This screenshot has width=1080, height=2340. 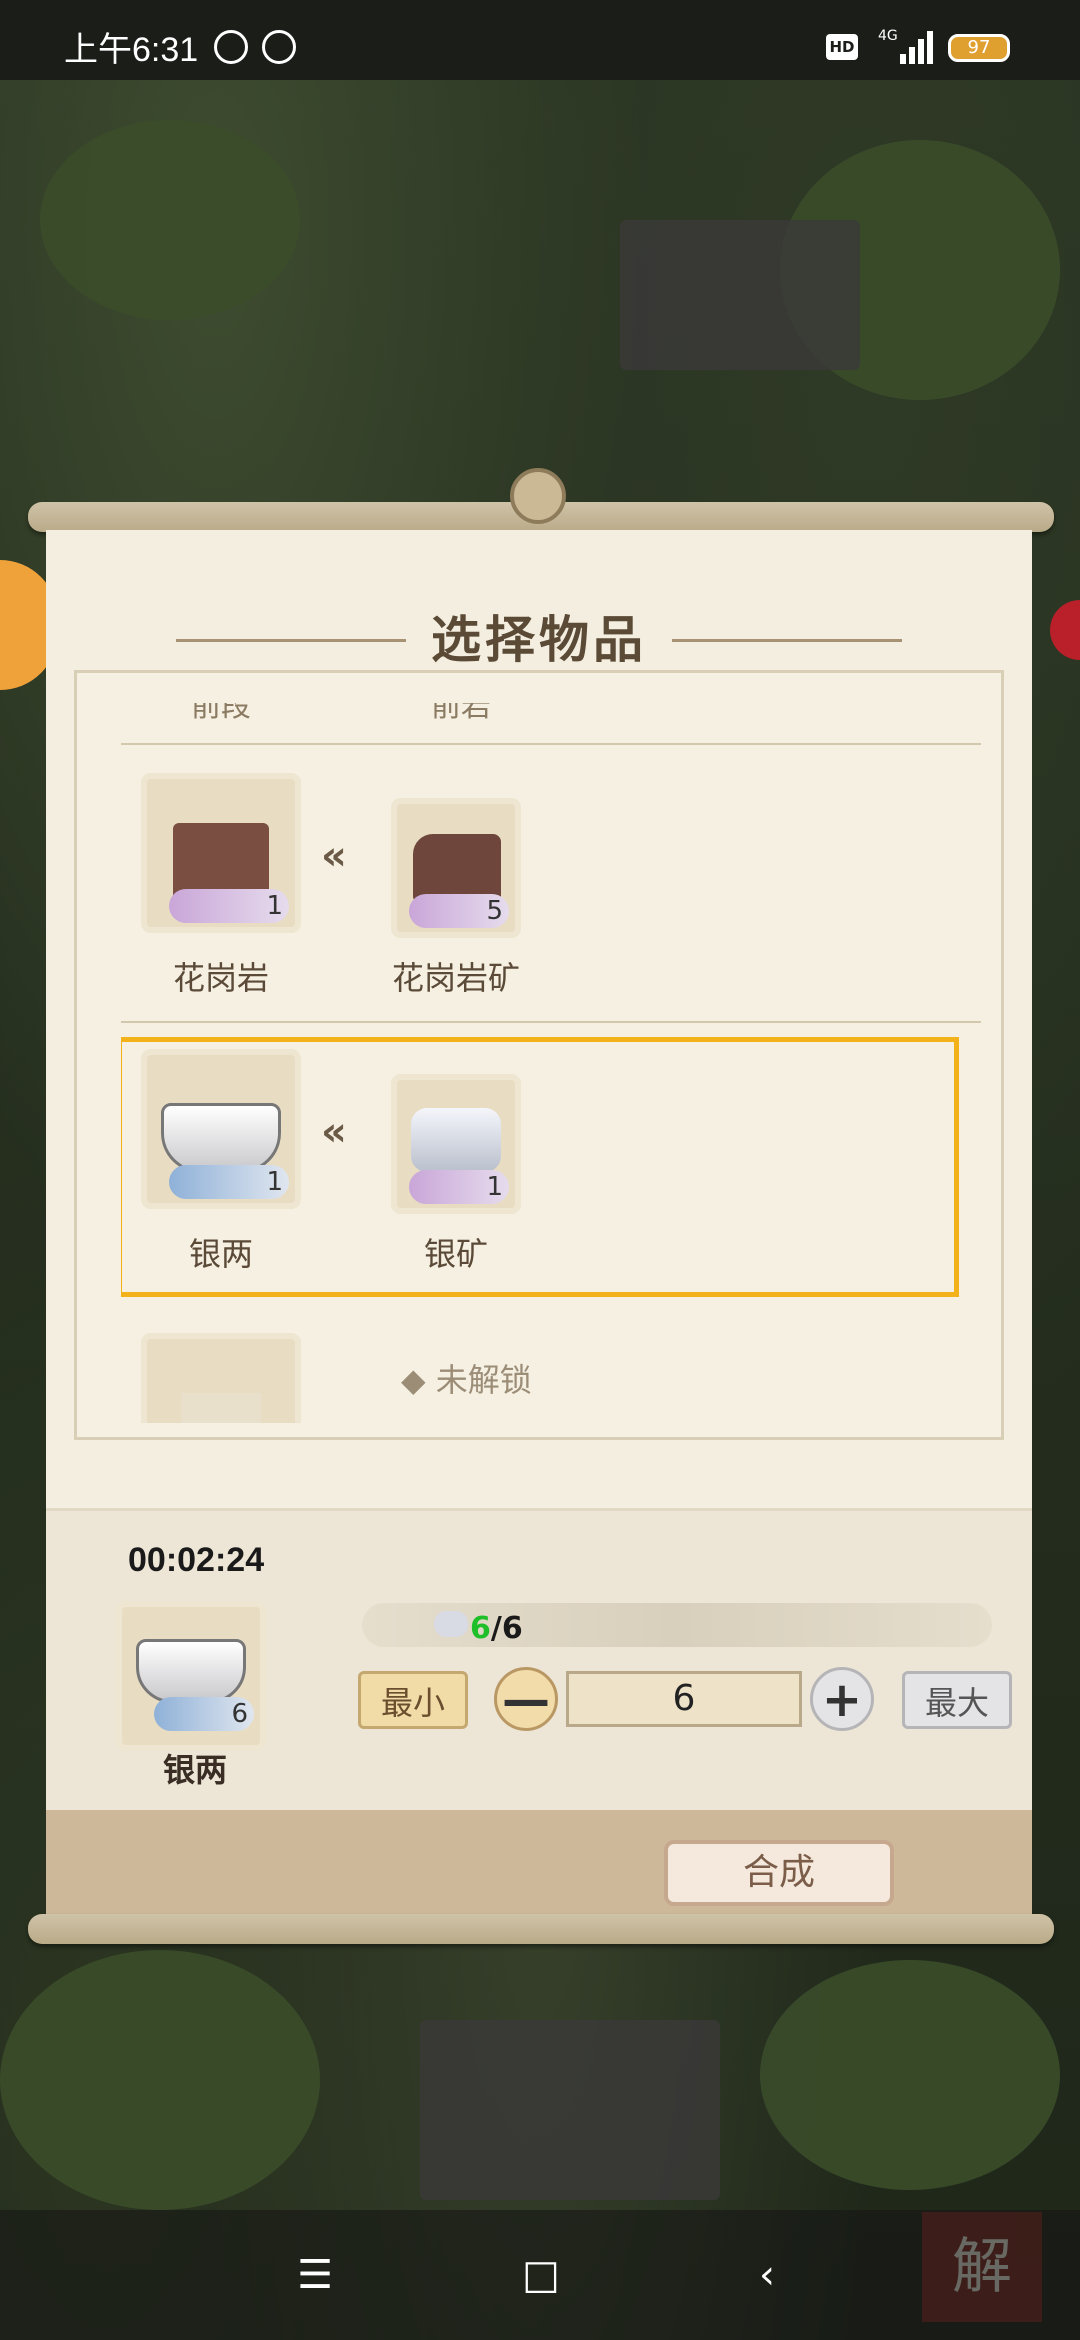 I want to click on title-divider-right, so click(x=787, y=640).